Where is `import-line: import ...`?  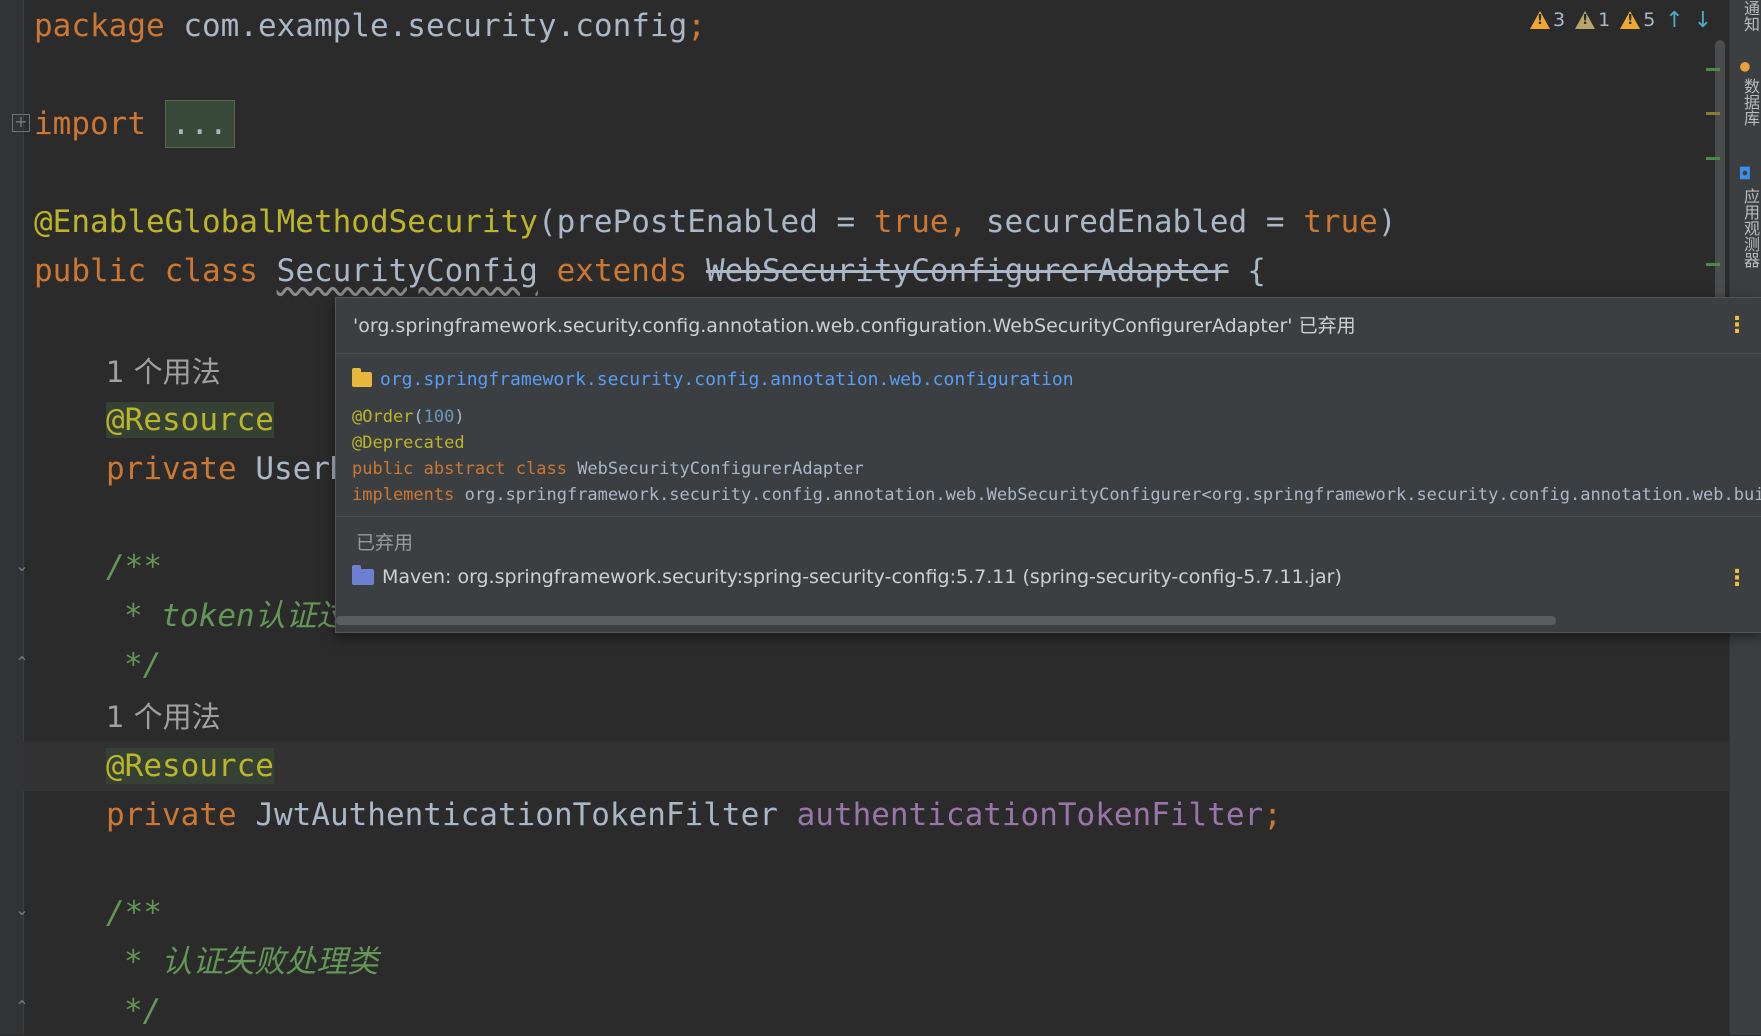
import-line: import ... is located at coordinates (134, 124).